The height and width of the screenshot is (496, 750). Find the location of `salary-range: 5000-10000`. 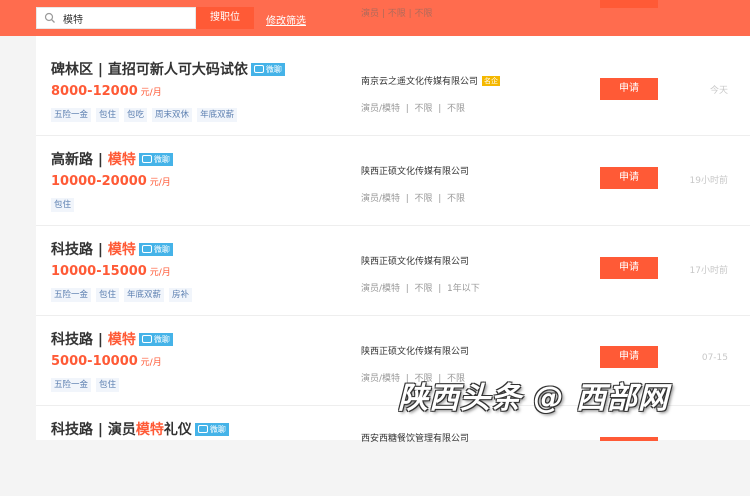

salary-range: 5000-10000 is located at coordinates (94, 361).